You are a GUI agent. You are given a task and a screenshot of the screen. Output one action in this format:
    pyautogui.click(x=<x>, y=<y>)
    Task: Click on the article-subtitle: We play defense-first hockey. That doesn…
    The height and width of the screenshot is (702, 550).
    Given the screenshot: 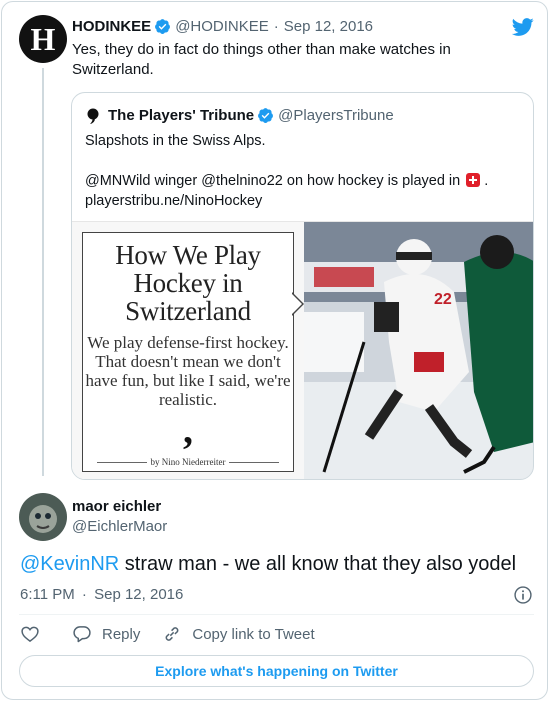 What is the action you would take?
    pyautogui.click(x=188, y=371)
    